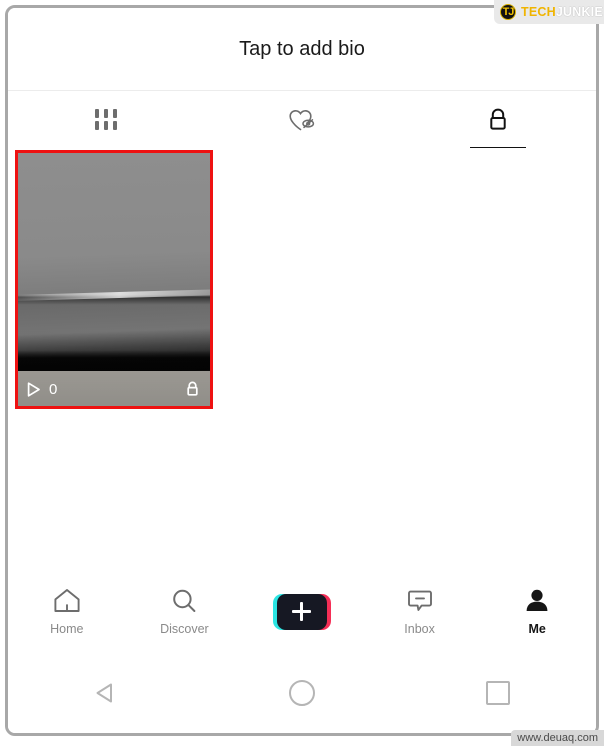  I want to click on nav-item-home: Home, so click(67, 611).